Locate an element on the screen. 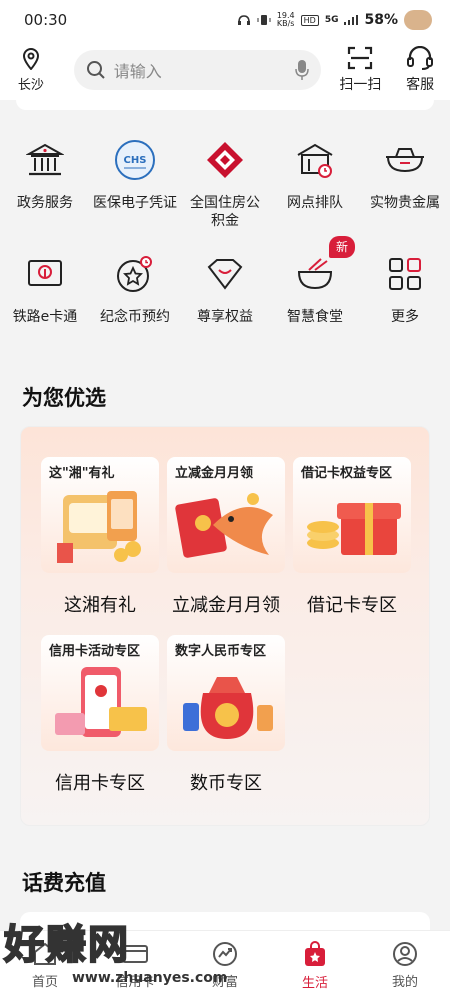 Image resolution: width=450 pixels, height=1000 pixels. promo-tag: 数字人民币专区 is located at coordinates (221, 651).